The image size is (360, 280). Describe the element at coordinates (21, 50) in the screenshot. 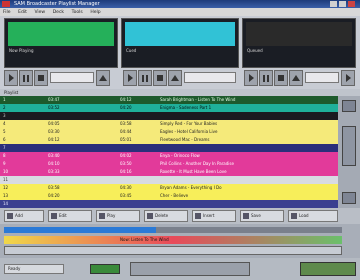

I see `deck-a-info: Now Playing` at that location.